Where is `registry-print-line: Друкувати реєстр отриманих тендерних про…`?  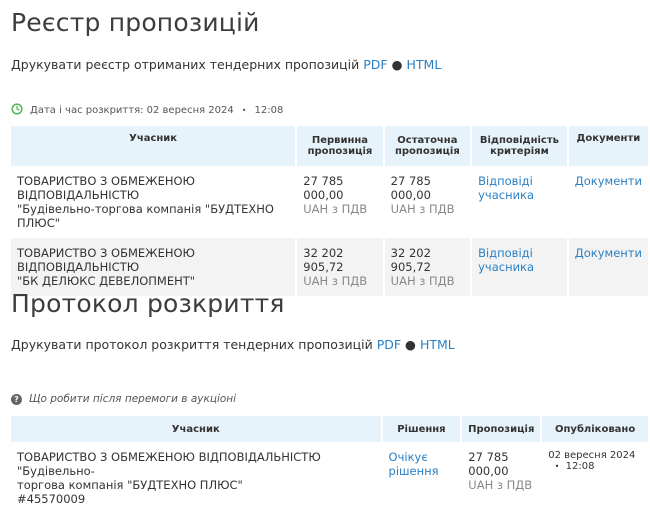
registry-print-line: Друкувати реєстр отриманих тендерних про… is located at coordinates (226, 64).